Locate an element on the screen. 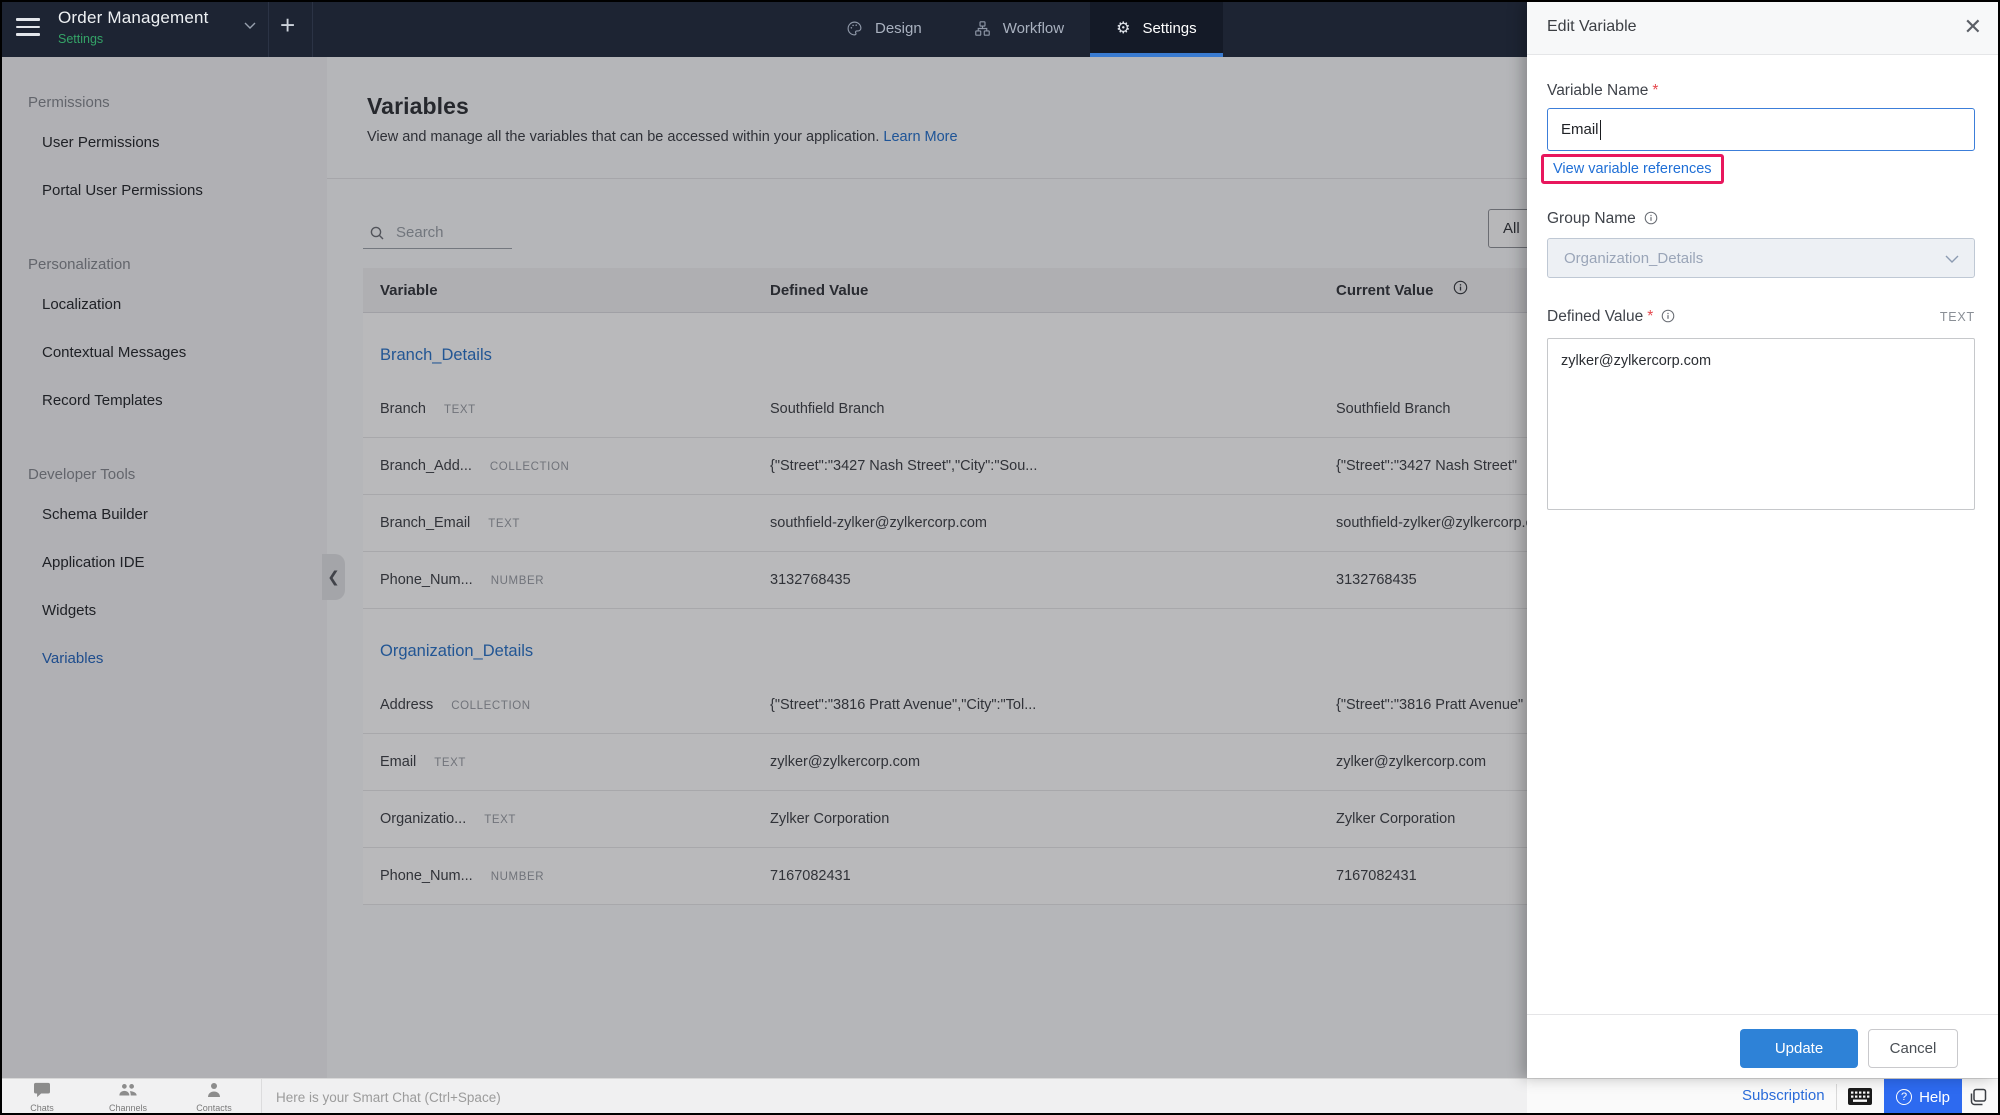 Image resolution: width=2000 pixels, height=1115 pixels. dock-item-label: Channels is located at coordinates (128, 1108).